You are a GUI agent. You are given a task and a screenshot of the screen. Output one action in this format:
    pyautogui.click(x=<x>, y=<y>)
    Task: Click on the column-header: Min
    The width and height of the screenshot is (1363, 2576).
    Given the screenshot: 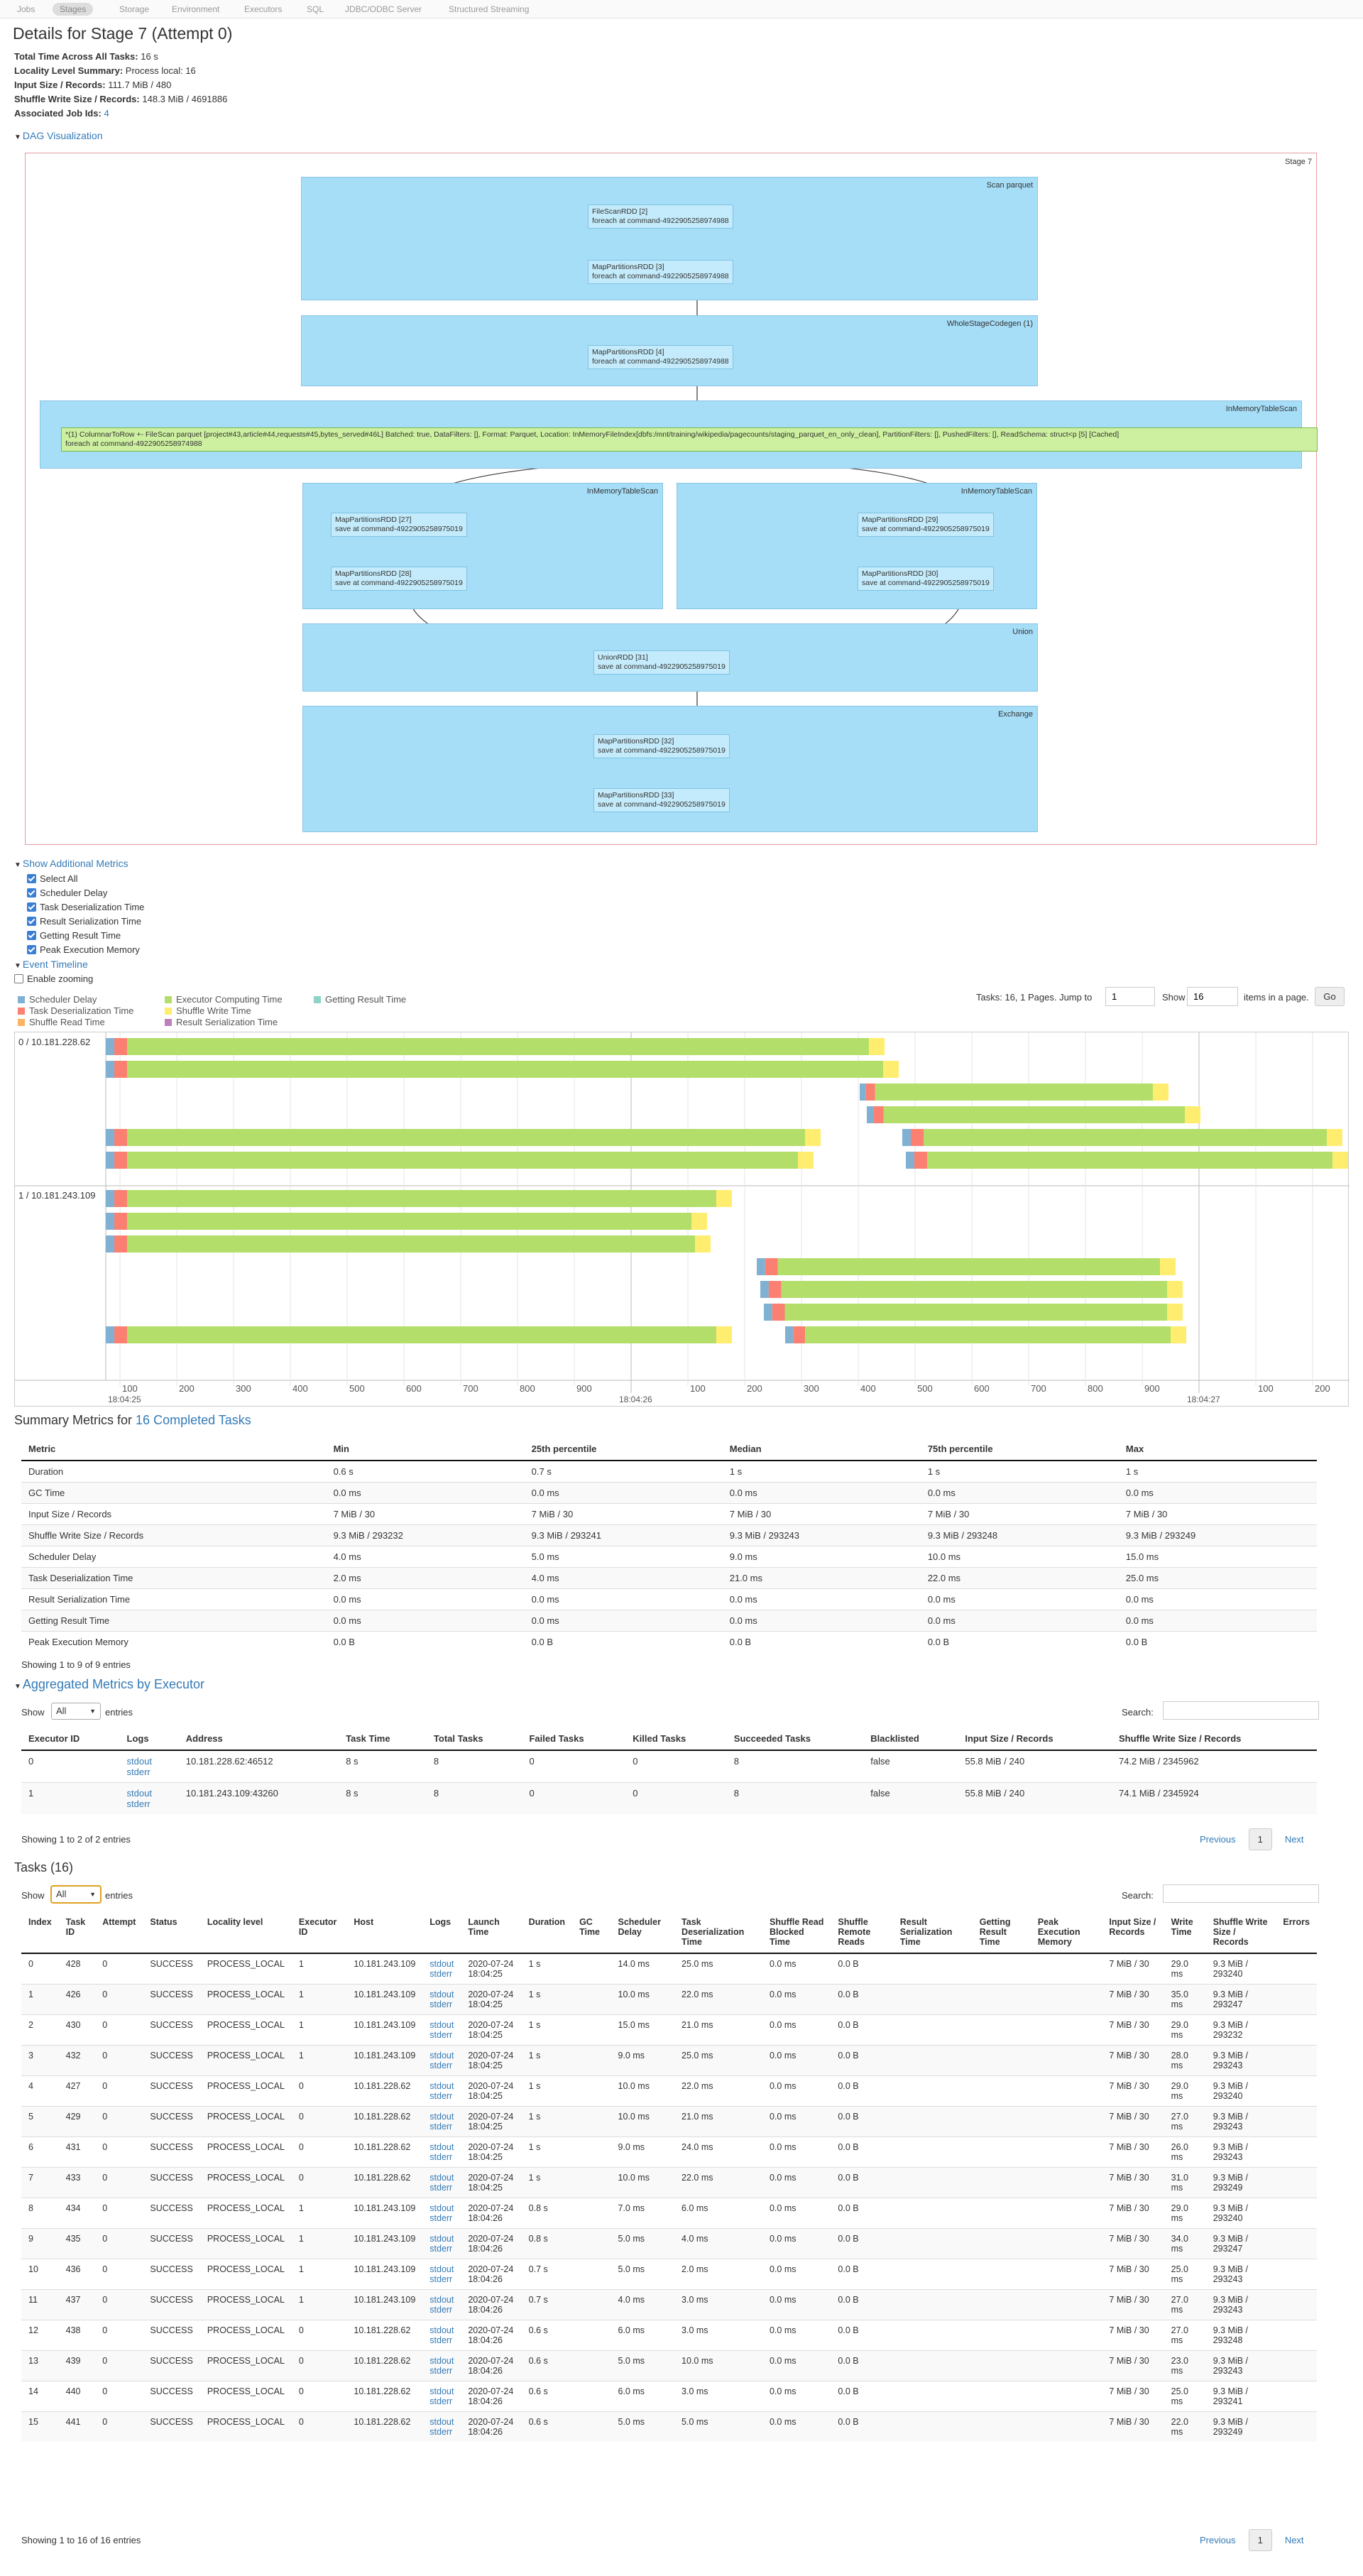 What is the action you would take?
    pyautogui.click(x=425, y=1449)
    